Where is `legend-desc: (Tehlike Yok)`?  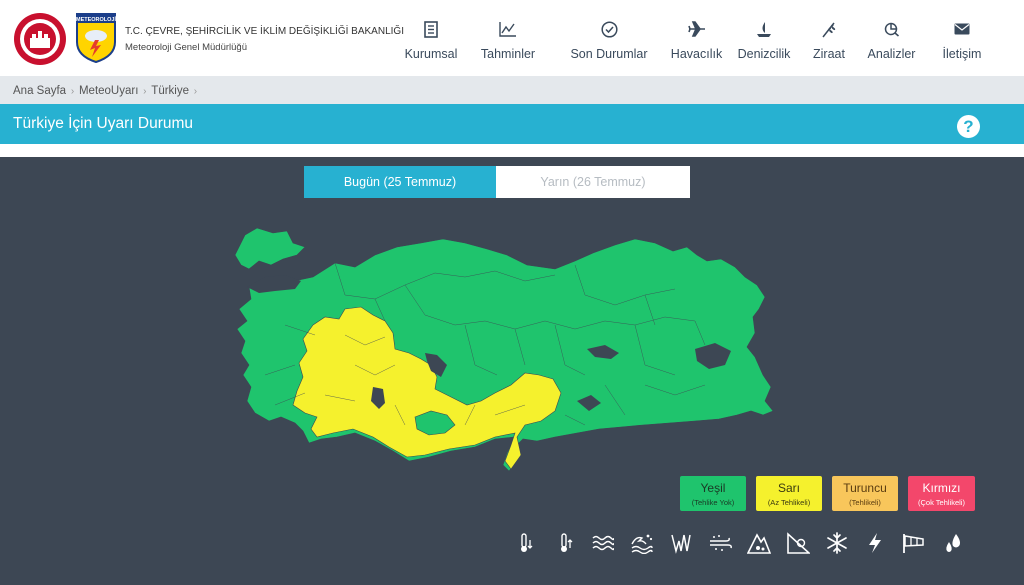
legend-desc: (Tehlike Yok) is located at coordinates (713, 502).